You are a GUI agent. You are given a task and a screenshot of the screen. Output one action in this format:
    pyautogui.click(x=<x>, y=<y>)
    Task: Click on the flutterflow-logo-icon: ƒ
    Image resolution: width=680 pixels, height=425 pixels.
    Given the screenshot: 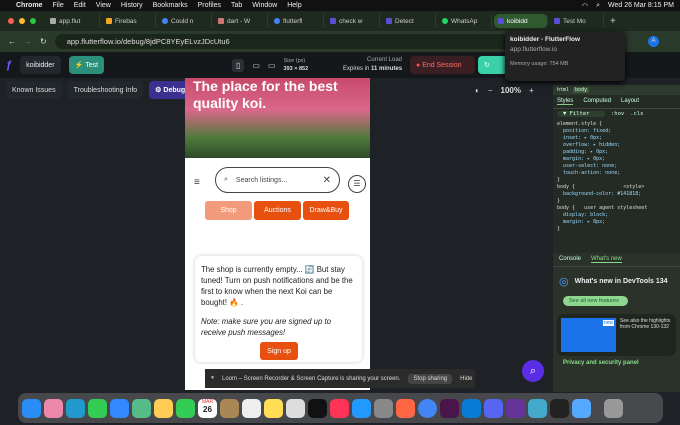 What is the action you would take?
    pyautogui.click(x=9, y=65)
    